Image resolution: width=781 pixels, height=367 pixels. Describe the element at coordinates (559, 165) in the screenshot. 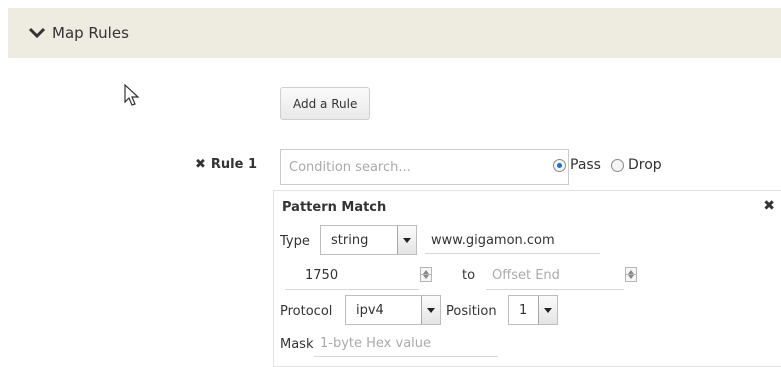

I see `pass-radio` at that location.